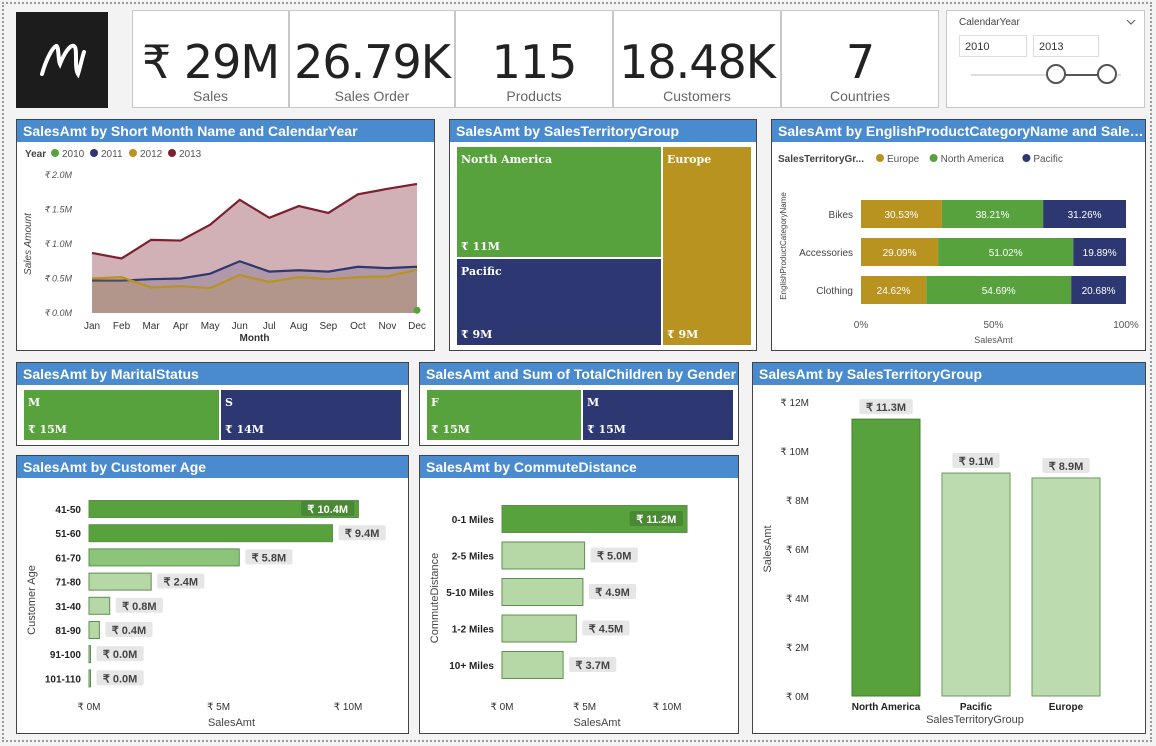 This screenshot has width=1156, height=746. What do you see at coordinates (1026, 158) in the screenshot?
I see `legend-dot` at bounding box center [1026, 158].